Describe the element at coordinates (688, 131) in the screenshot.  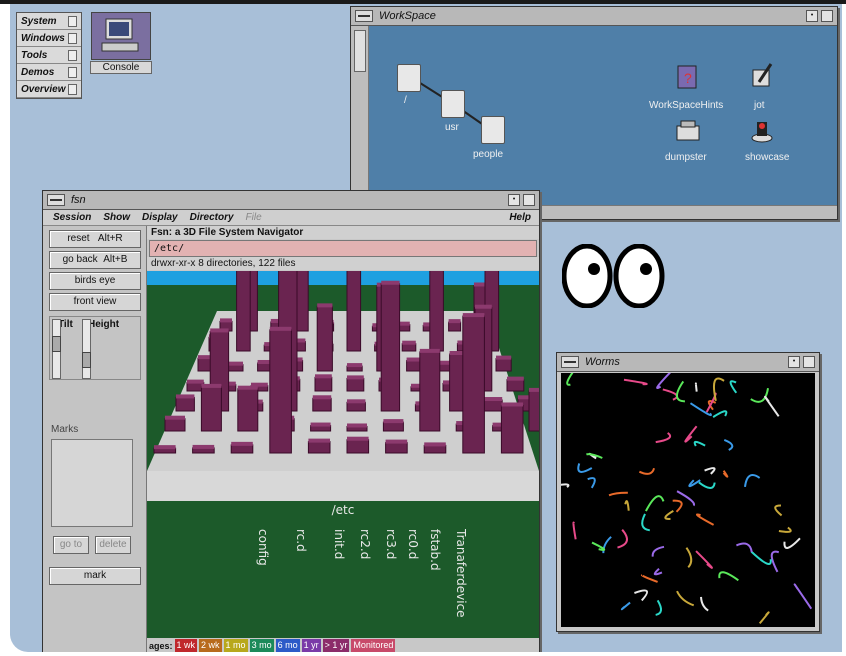
I see `dumpster-icon` at that location.